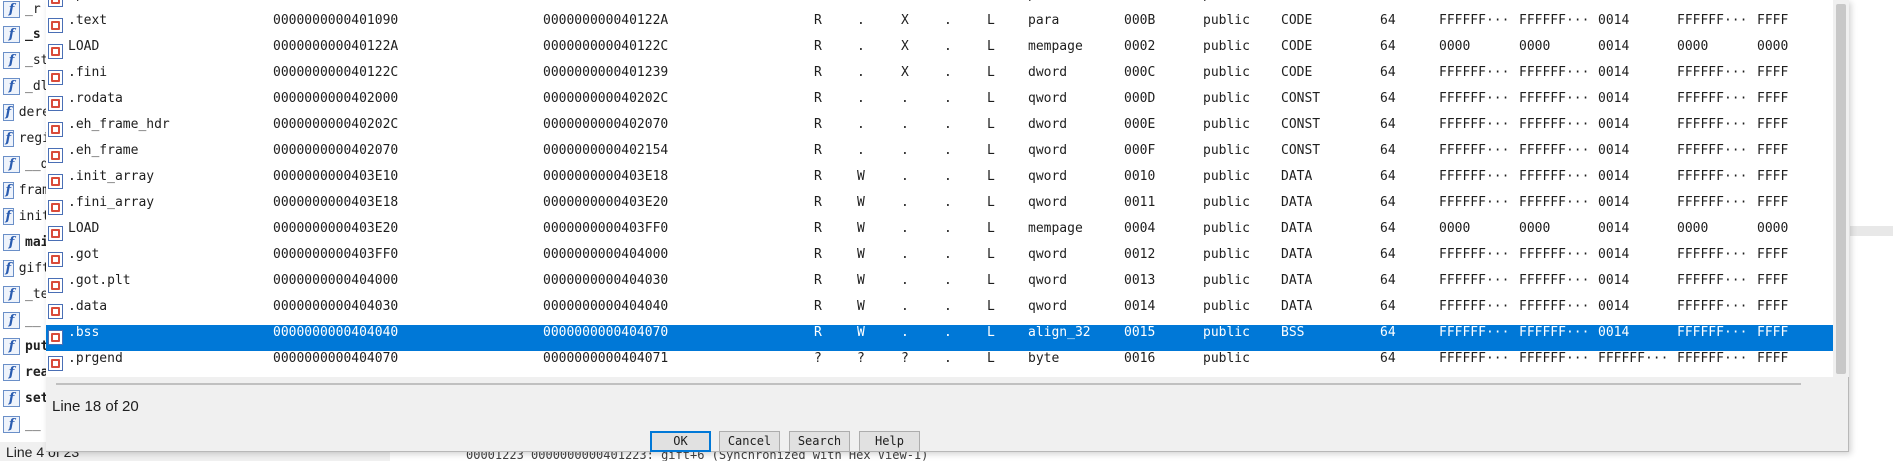 Image resolution: width=1893 pixels, height=461 pixels. Describe the element at coordinates (25, 398) in the screenshot. I see `function-item: f set` at that location.